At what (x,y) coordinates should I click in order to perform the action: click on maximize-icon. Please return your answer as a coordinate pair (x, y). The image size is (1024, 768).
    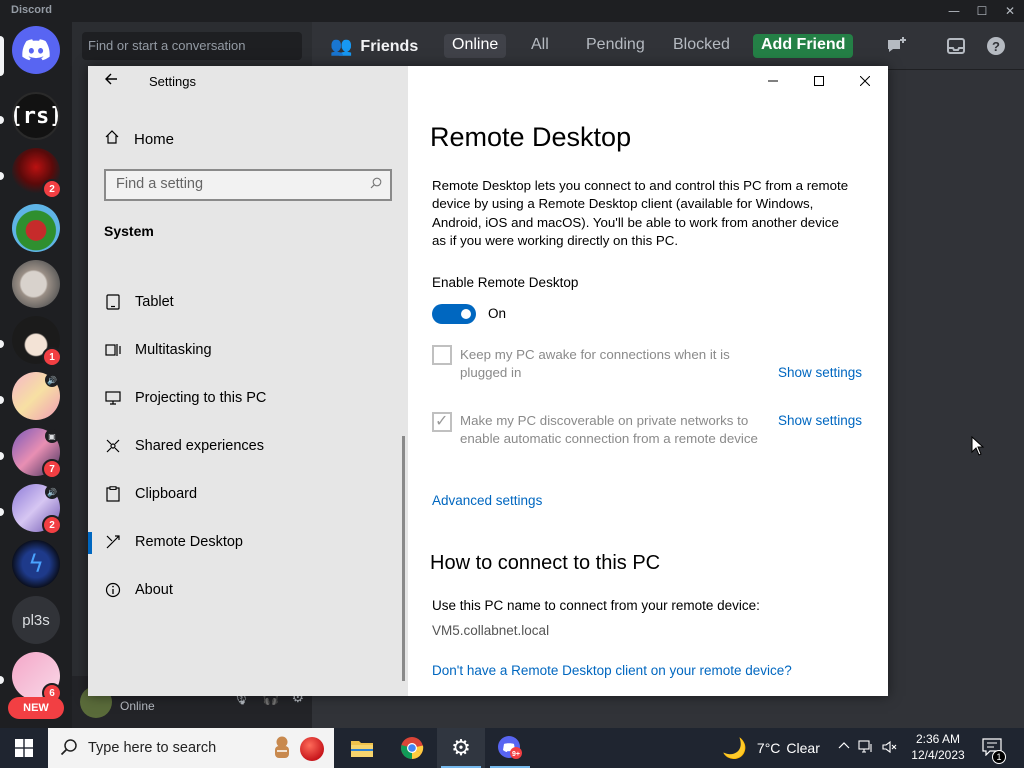
    Looking at the image, I should click on (819, 81).